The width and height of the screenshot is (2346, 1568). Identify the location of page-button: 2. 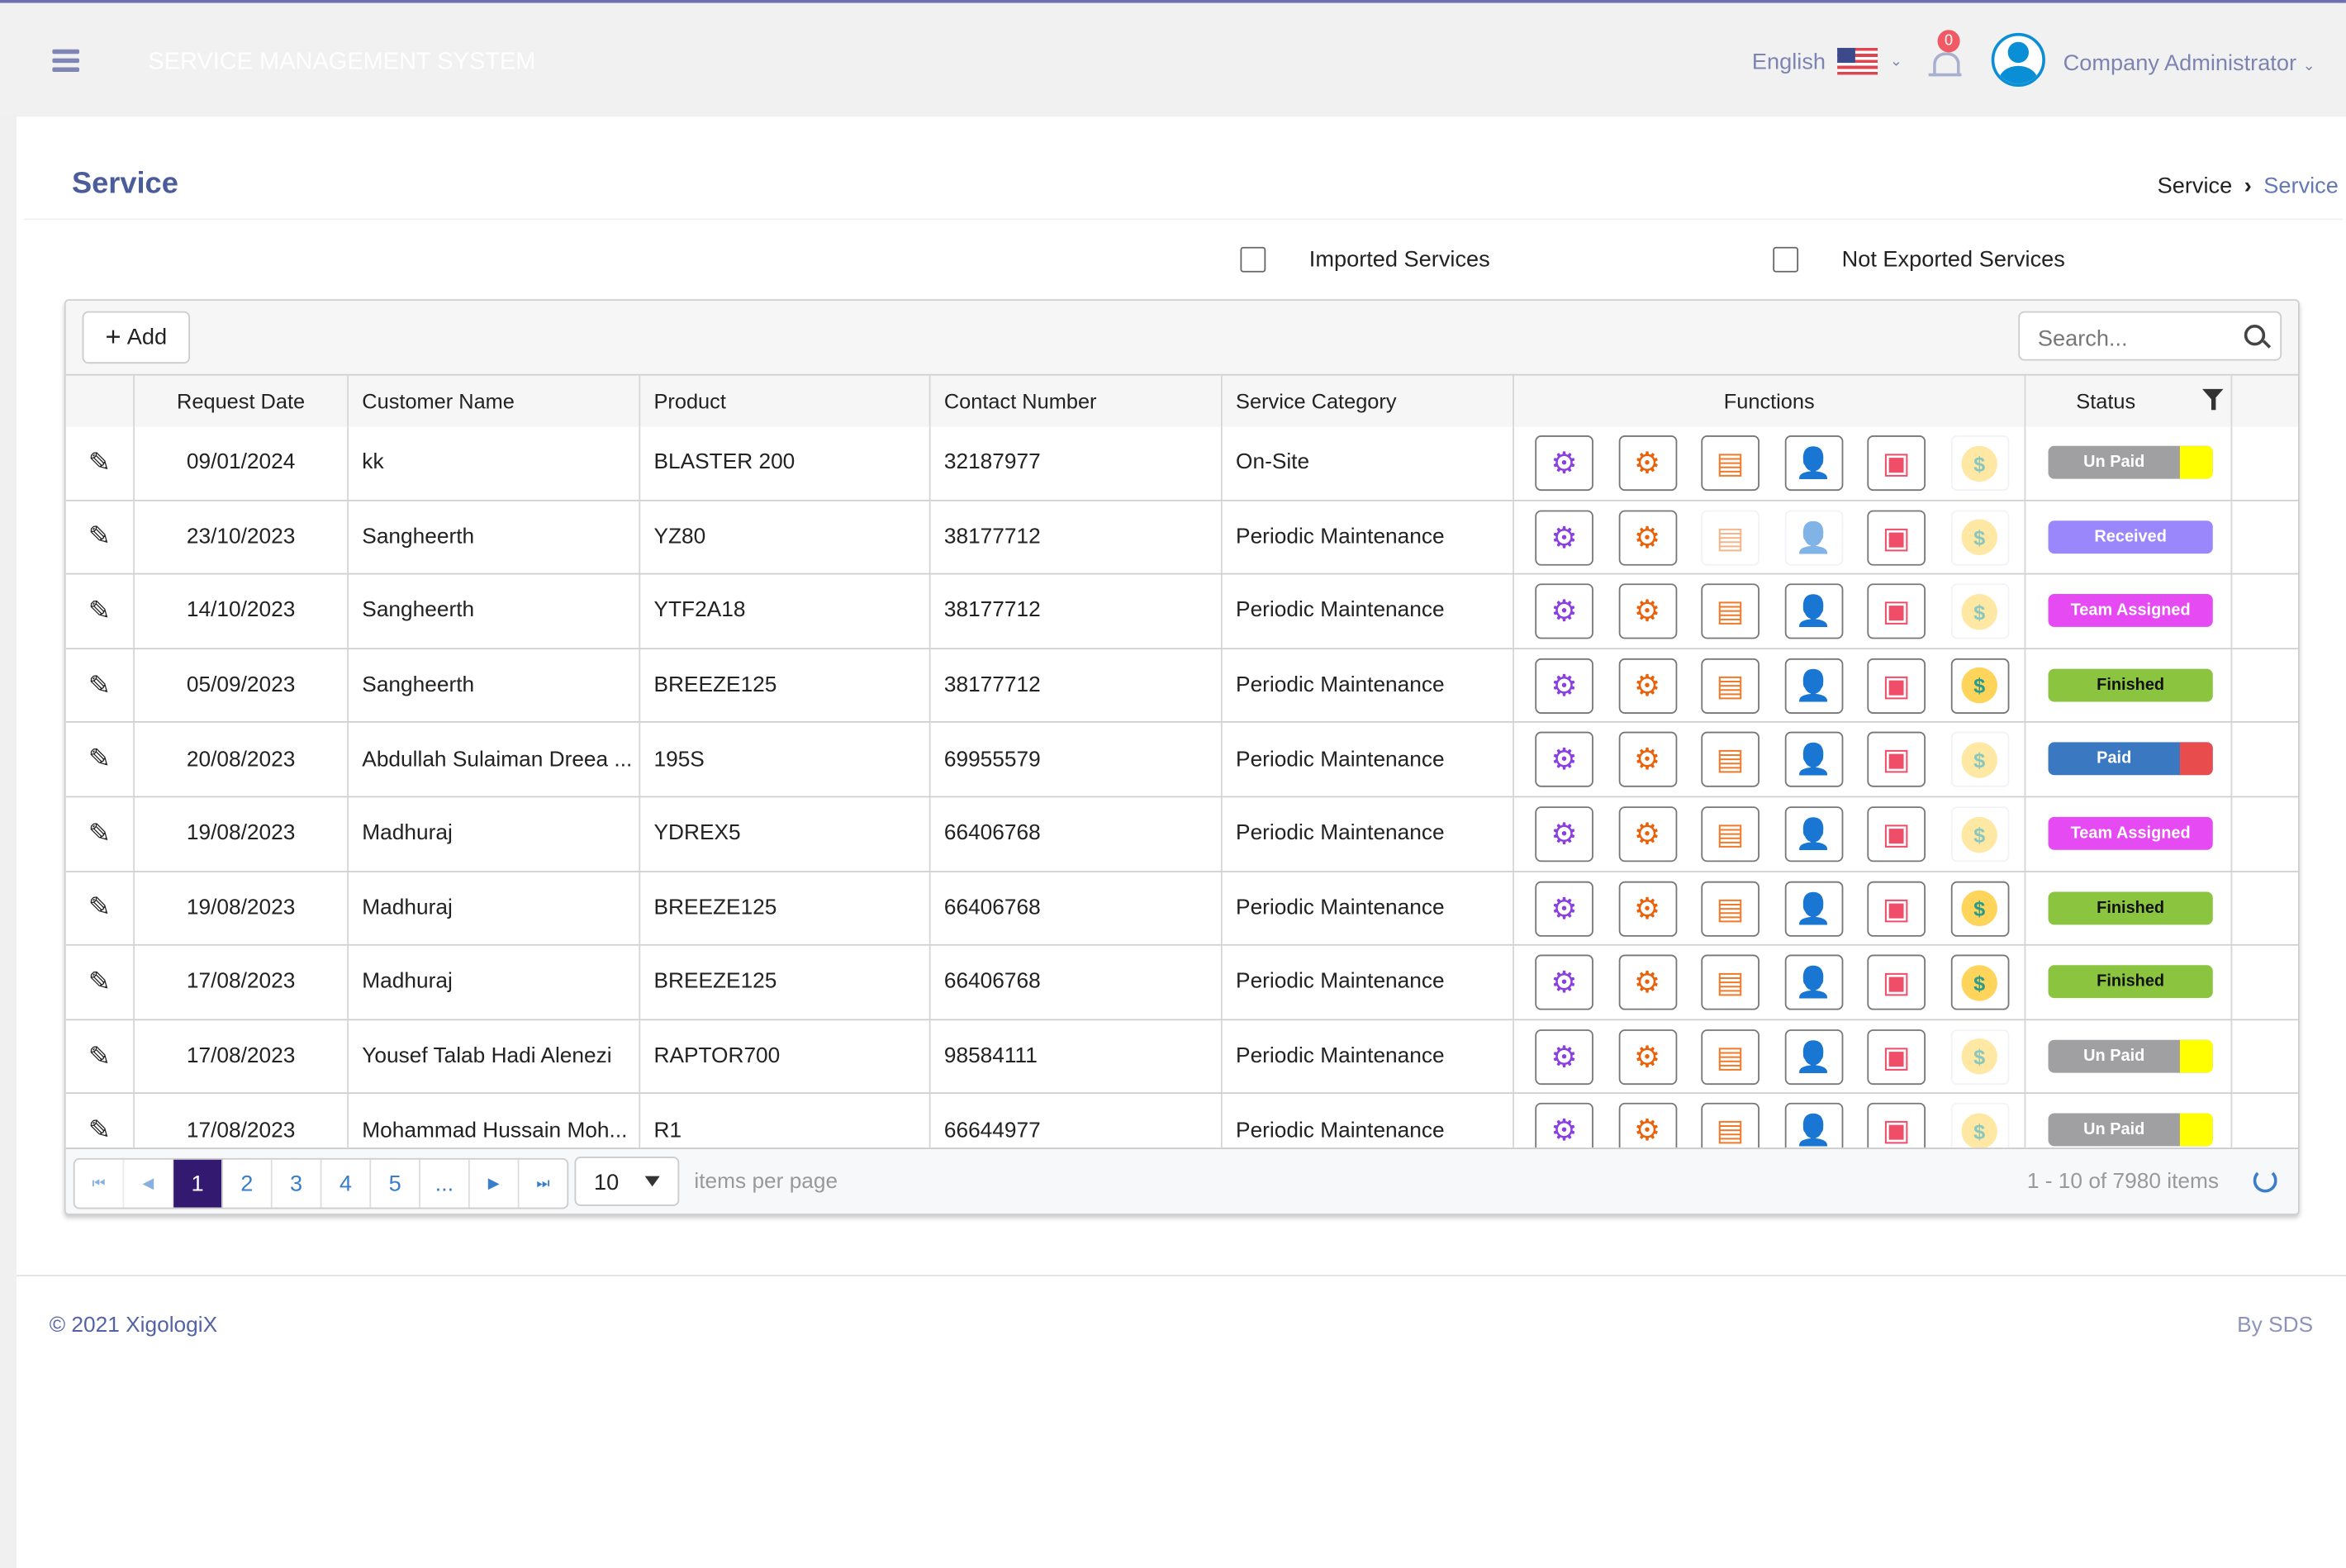
(248, 1183).